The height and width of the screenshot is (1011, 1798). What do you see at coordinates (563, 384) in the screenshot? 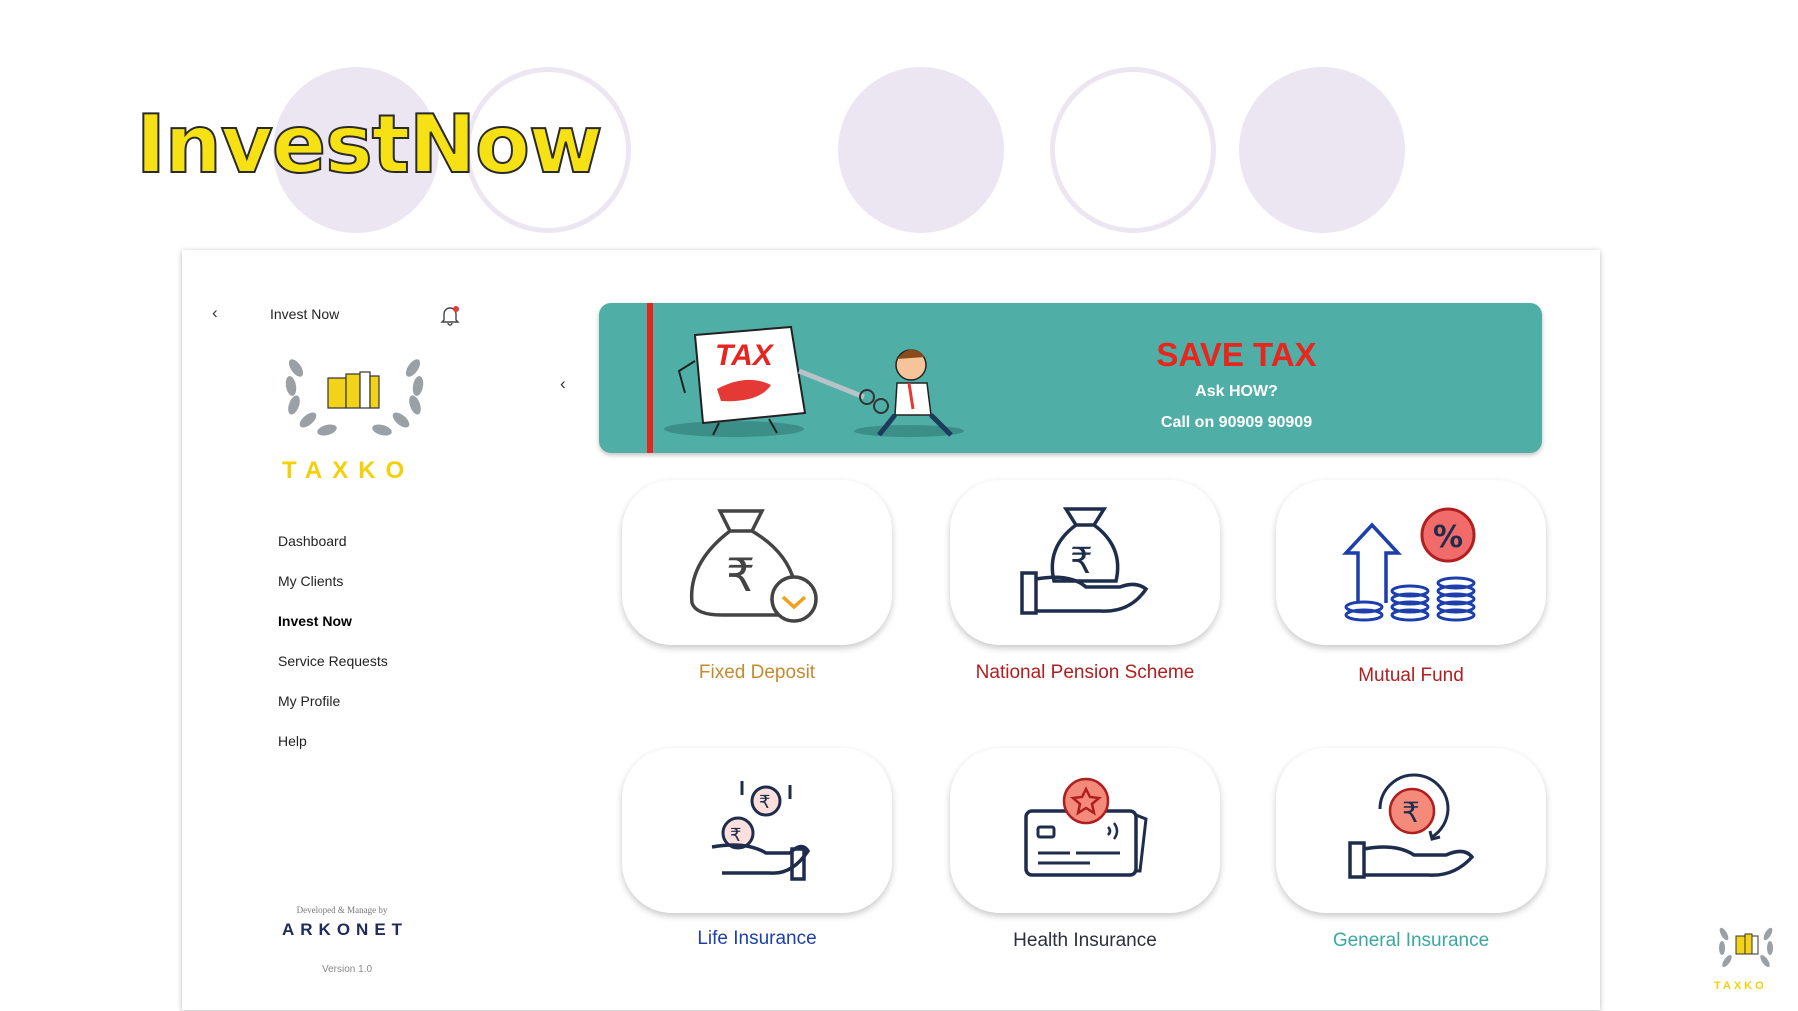
I see `collapse-sidebar-icon: ‹` at bounding box center [563, 384].